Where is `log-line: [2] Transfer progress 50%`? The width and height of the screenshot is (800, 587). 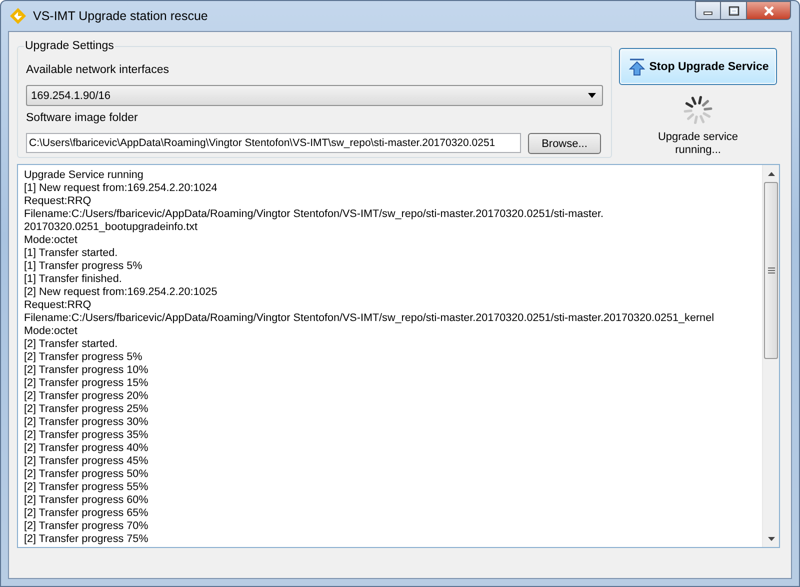 log-line: [2] Transfer progress 50% is located at coordinates (86, 474).